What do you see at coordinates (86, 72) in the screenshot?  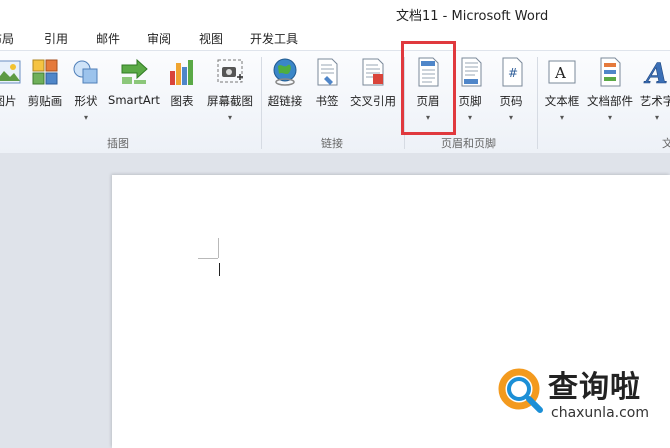 I see `shapes-icon` at bounding box center [86, 72].